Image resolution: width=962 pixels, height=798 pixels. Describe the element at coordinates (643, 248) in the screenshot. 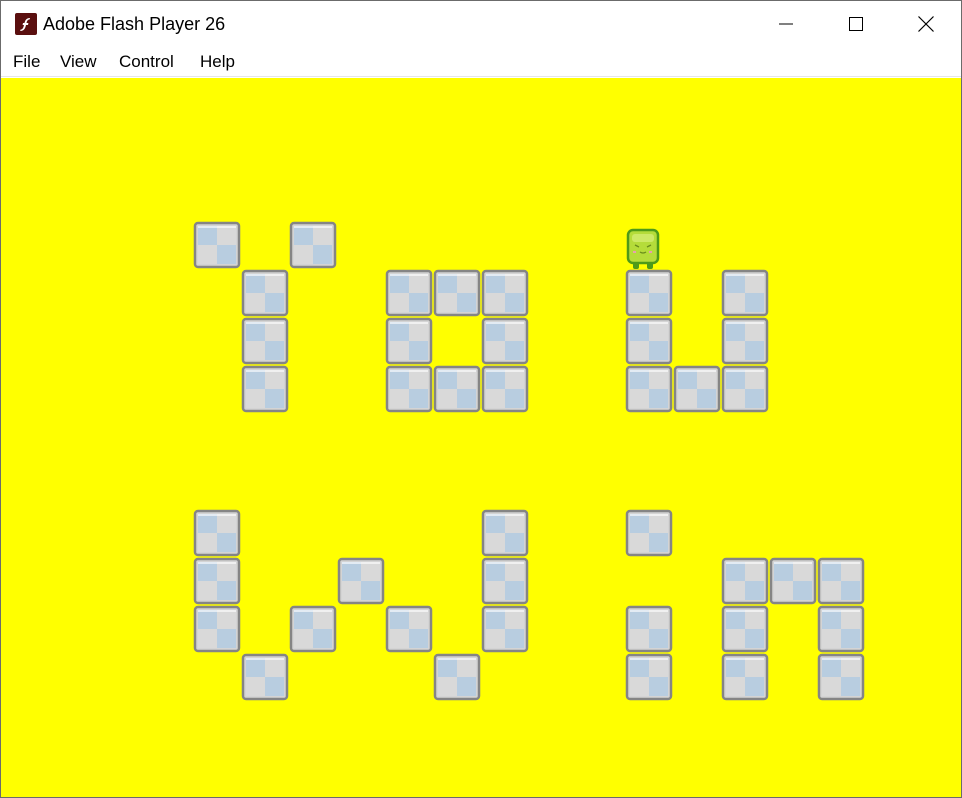

I see `player-character` at that location.